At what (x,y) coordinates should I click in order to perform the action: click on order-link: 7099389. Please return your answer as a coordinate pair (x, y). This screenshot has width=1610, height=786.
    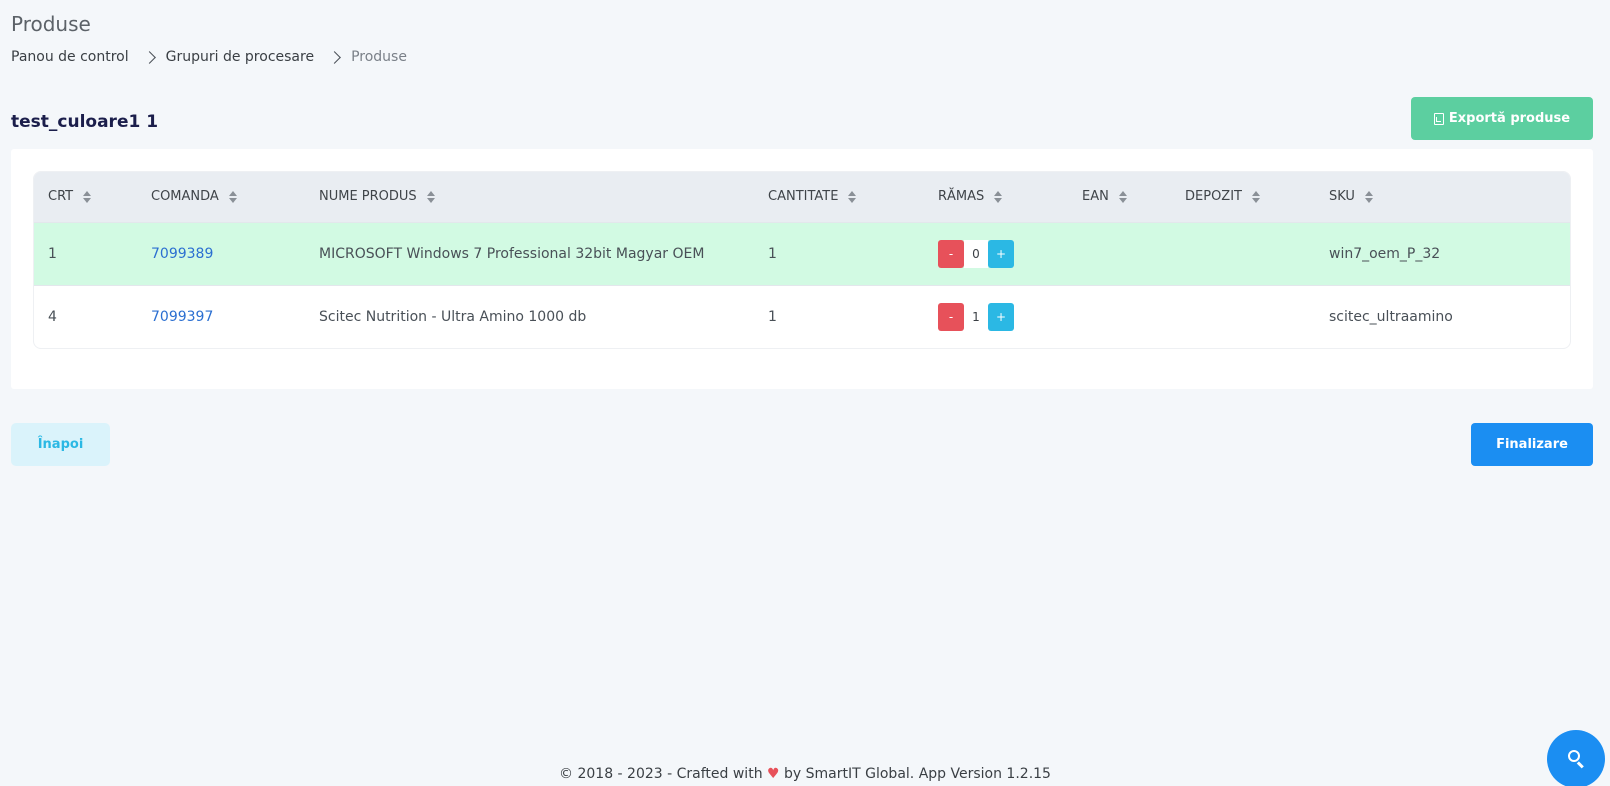
    Looking at the image, I should click on (182, 254).